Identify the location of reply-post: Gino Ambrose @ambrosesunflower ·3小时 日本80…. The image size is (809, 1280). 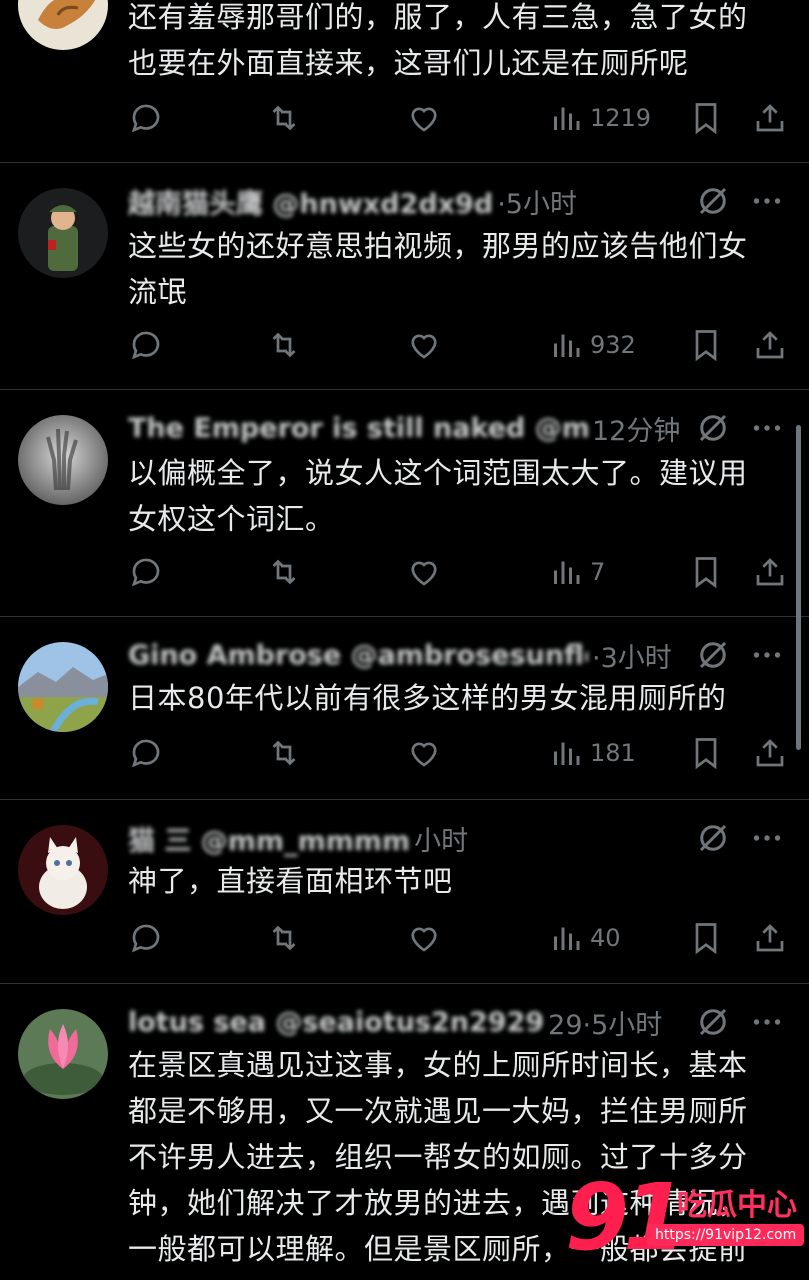
(404, 708).